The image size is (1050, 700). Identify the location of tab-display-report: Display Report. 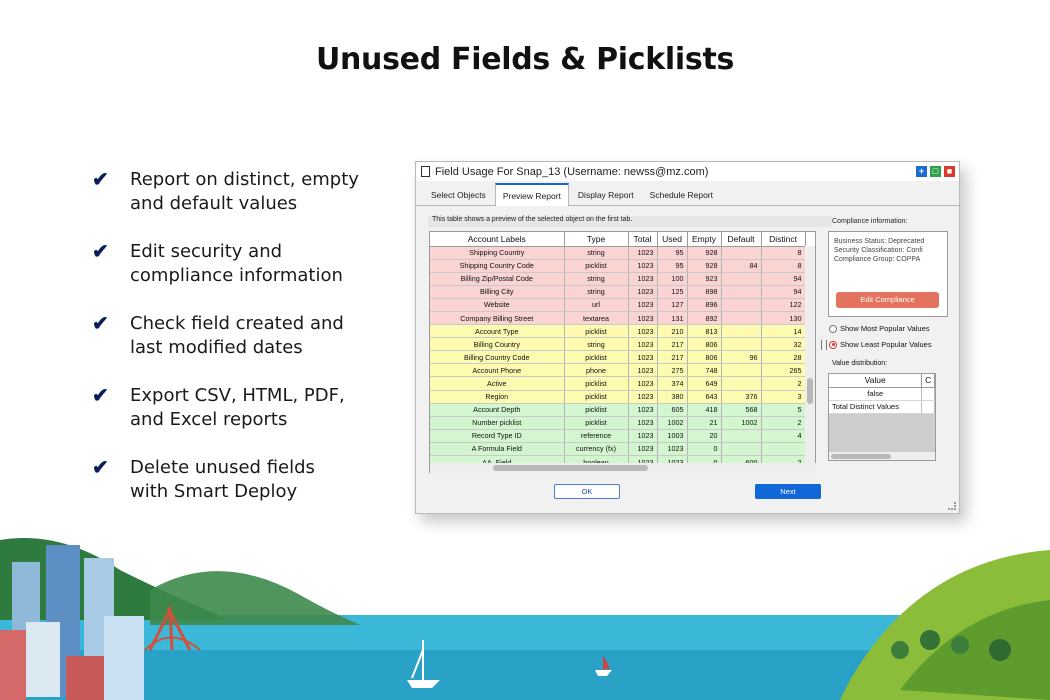
(606, 194).